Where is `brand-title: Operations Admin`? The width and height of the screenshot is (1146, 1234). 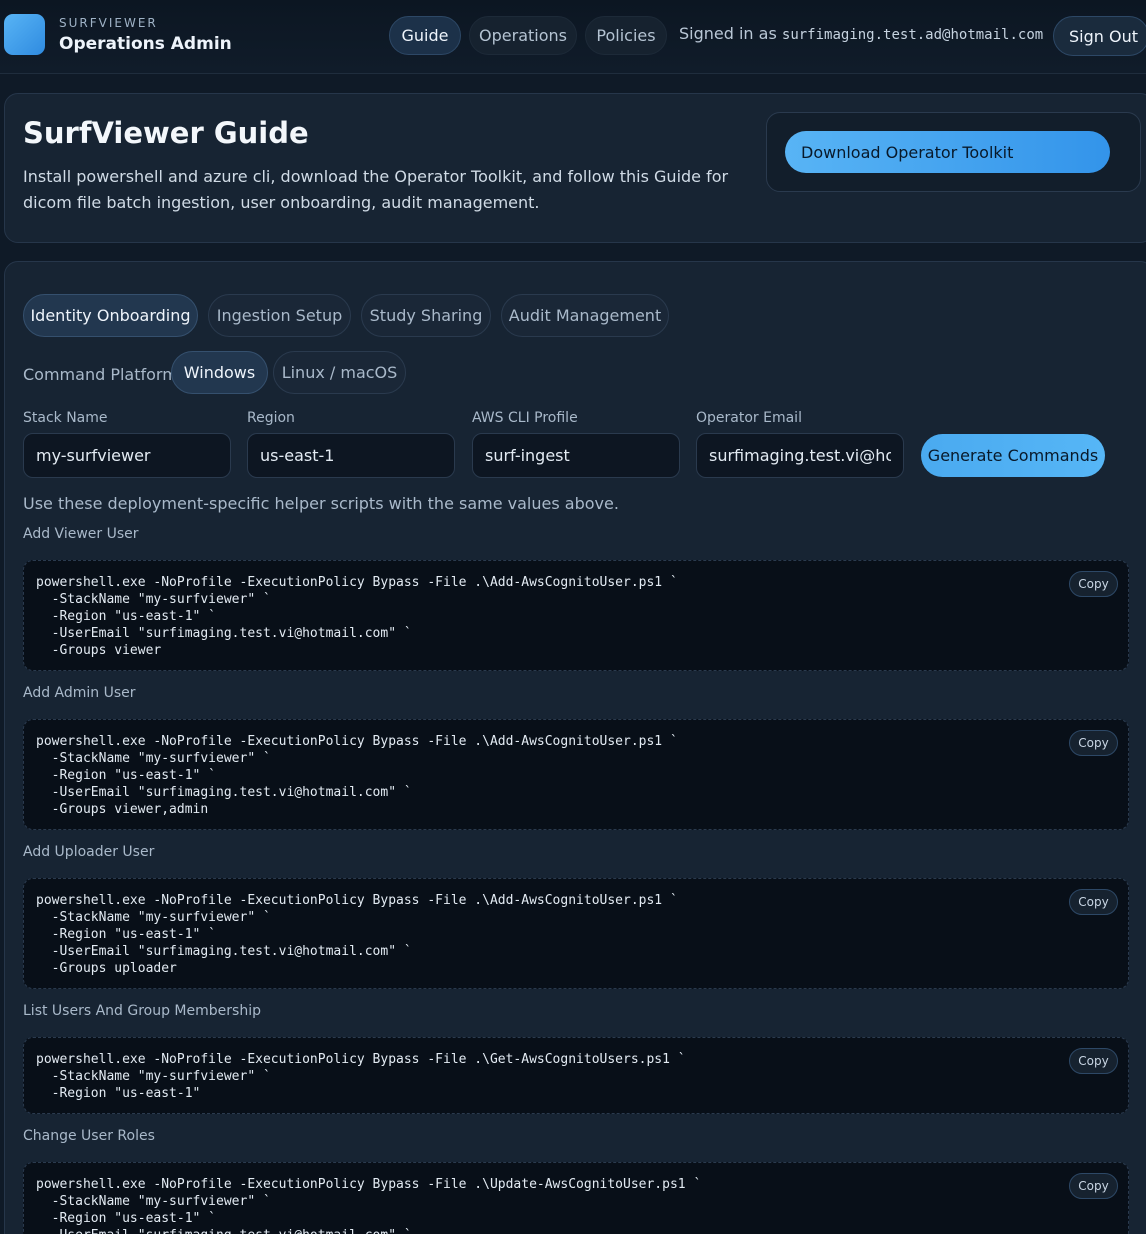
brand-title: Operations Admin is located at coordinates (145, 44).